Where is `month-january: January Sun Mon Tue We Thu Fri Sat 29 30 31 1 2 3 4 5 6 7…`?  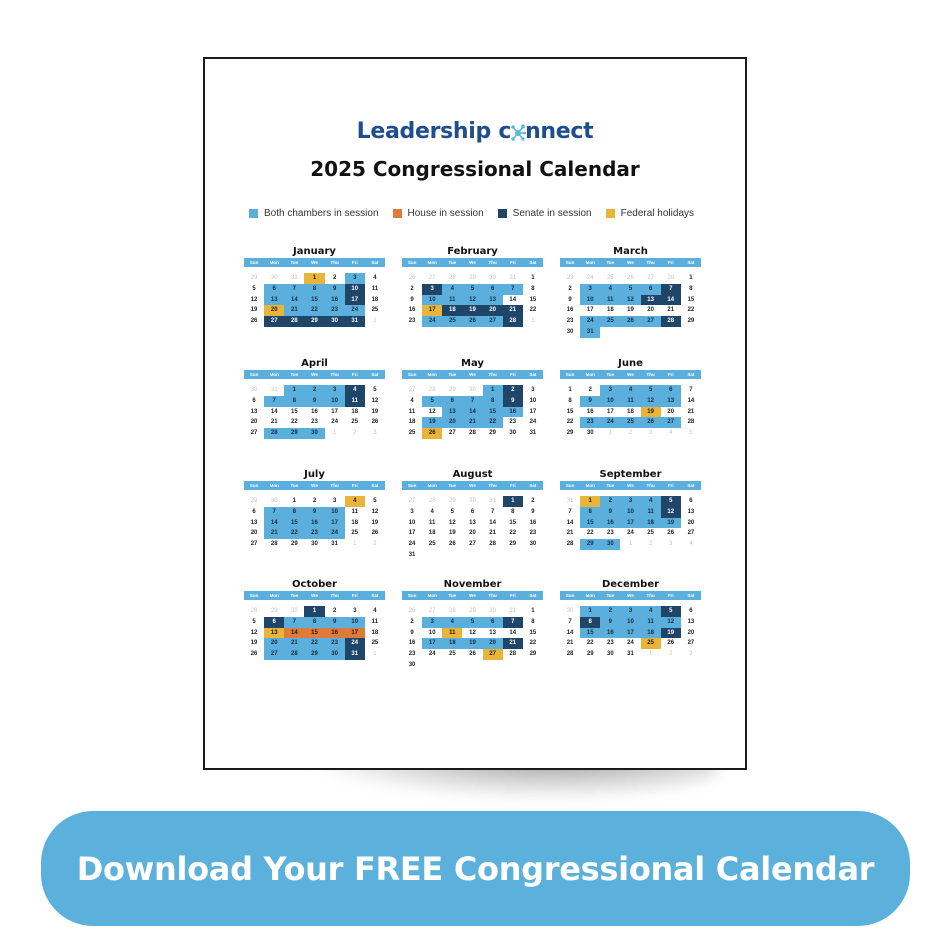 month-january: January Sun Mon Tue We Thu Fri Sat 29 30 31 1 2 3 4 5 6 7… is located at coordinates (314, 286).